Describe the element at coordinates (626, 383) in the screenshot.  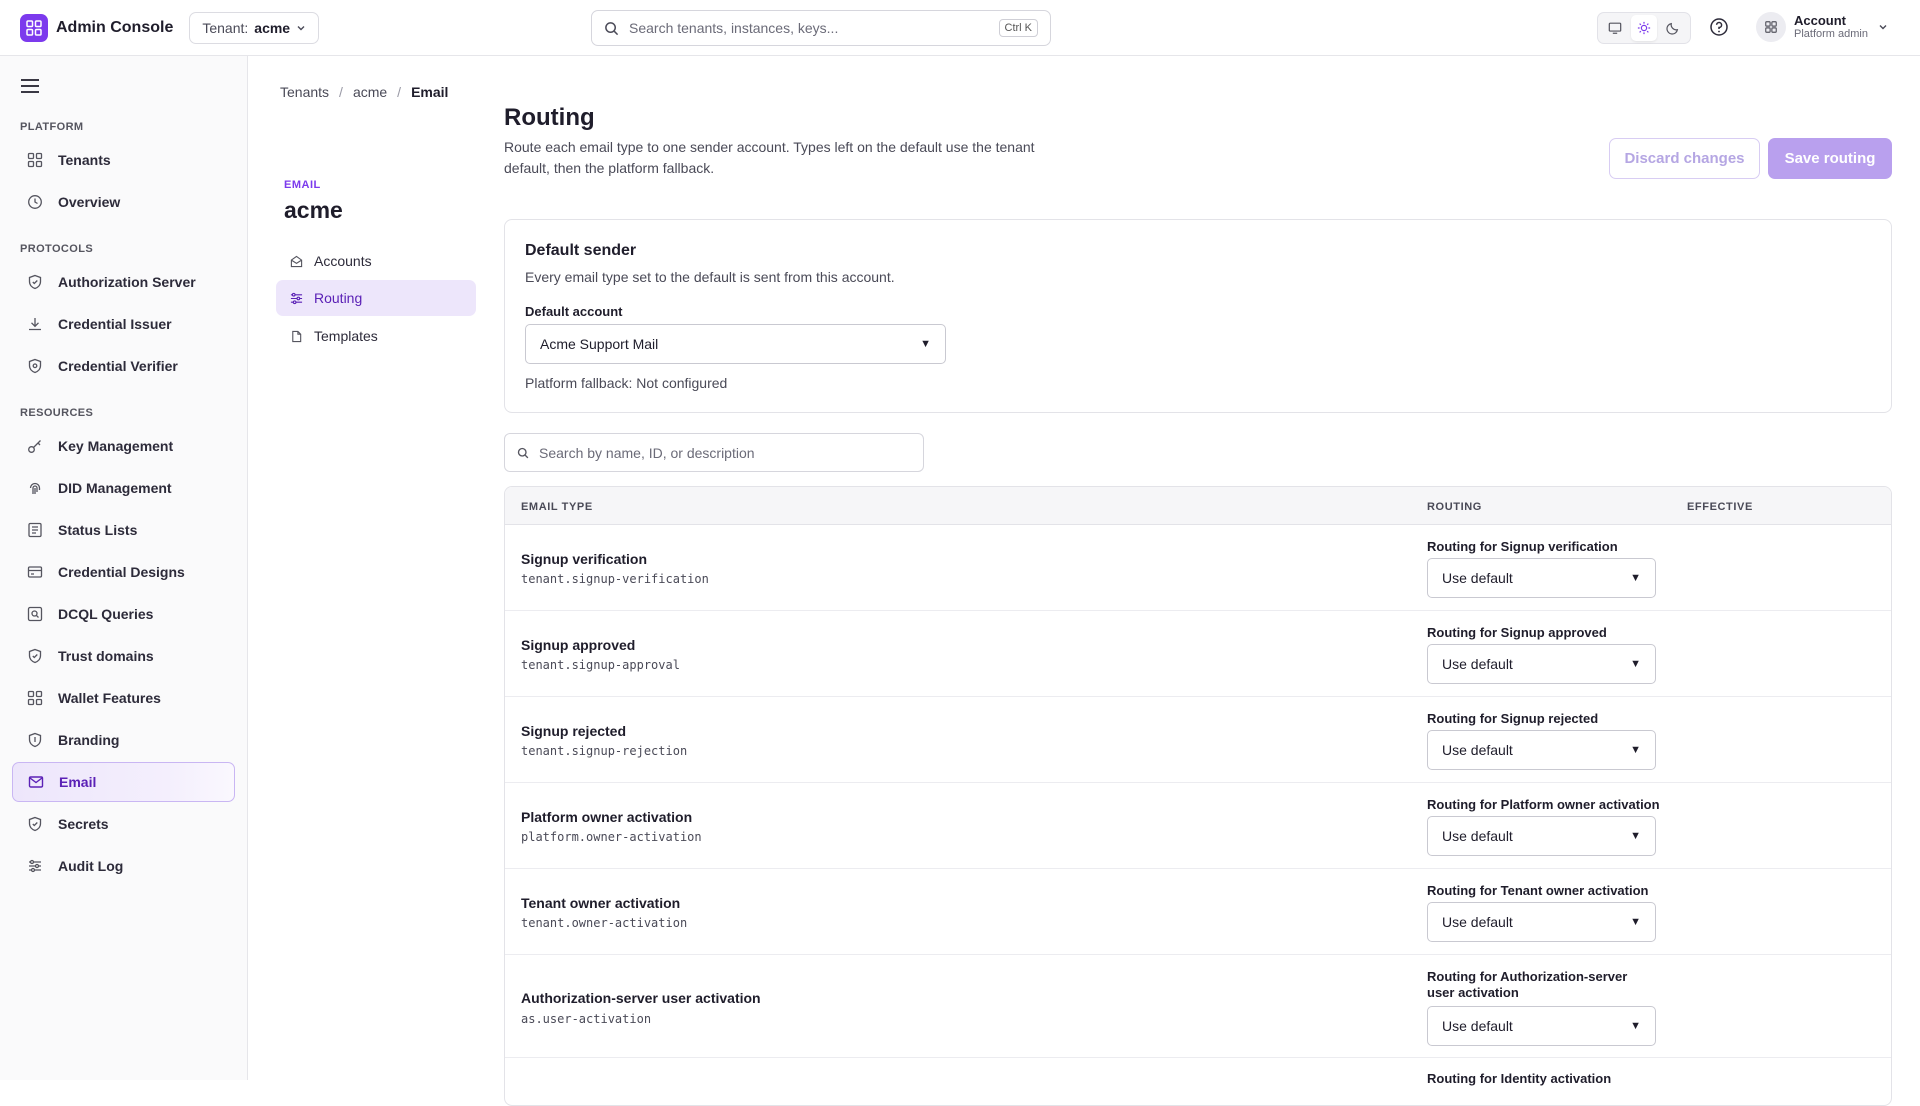
I see `platform-fallback-text: Platform fallback: Not configured` at that location.